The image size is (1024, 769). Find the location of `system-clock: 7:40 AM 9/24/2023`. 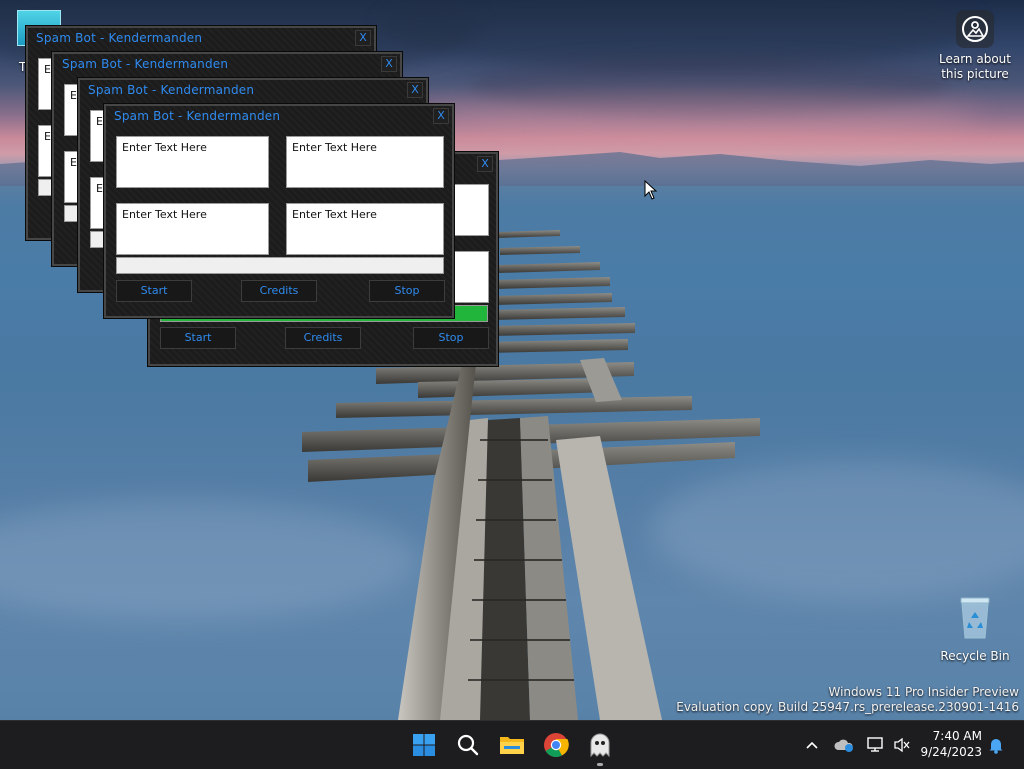

system-clock: 7:40 AM 9/24/2023 is located at coordinates (951, 744).